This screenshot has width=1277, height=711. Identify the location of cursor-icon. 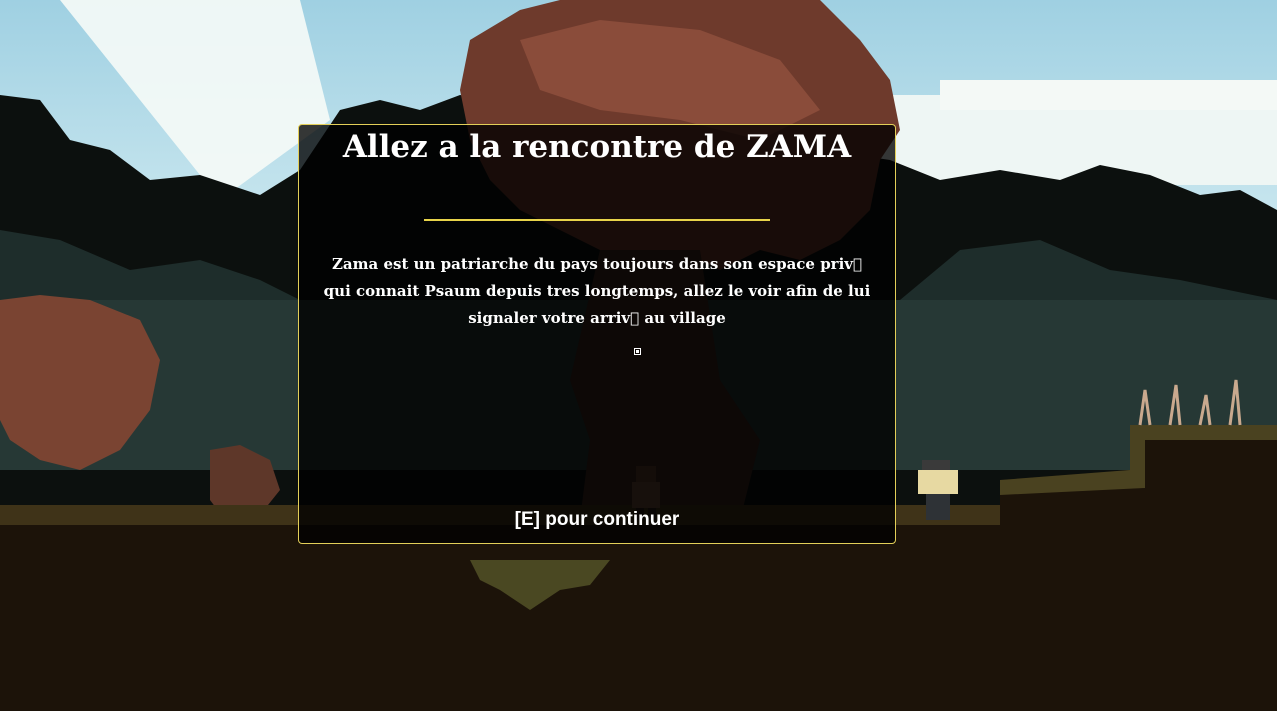
(637, 351).